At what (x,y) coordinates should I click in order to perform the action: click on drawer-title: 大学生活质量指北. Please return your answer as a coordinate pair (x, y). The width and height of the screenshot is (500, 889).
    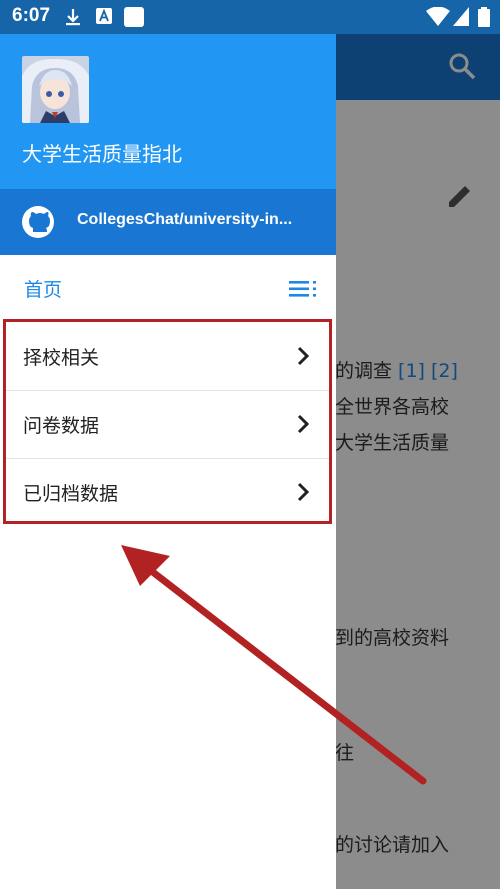
    Looking at the image, I should click on (102, 154).